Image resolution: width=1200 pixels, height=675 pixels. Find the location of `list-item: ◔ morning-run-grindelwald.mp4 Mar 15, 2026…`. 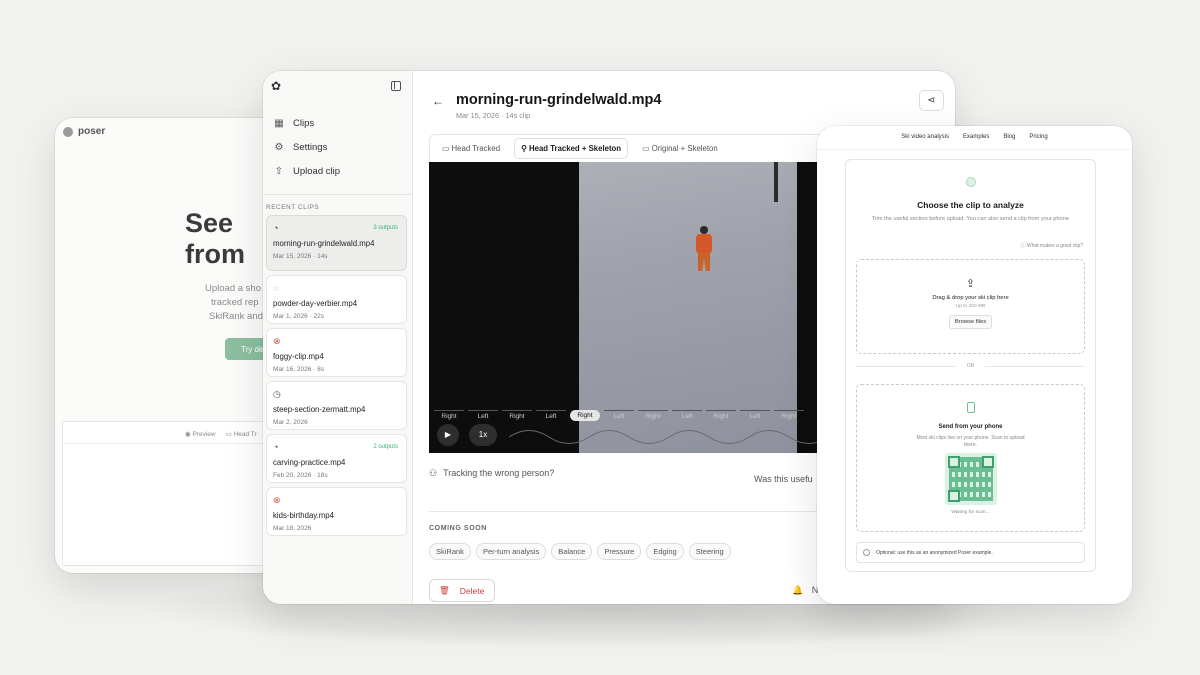

list-item: ◔ morning-run-grindelwald.mp4 Mar 15, 2026… is located at coordinates (336, 243).